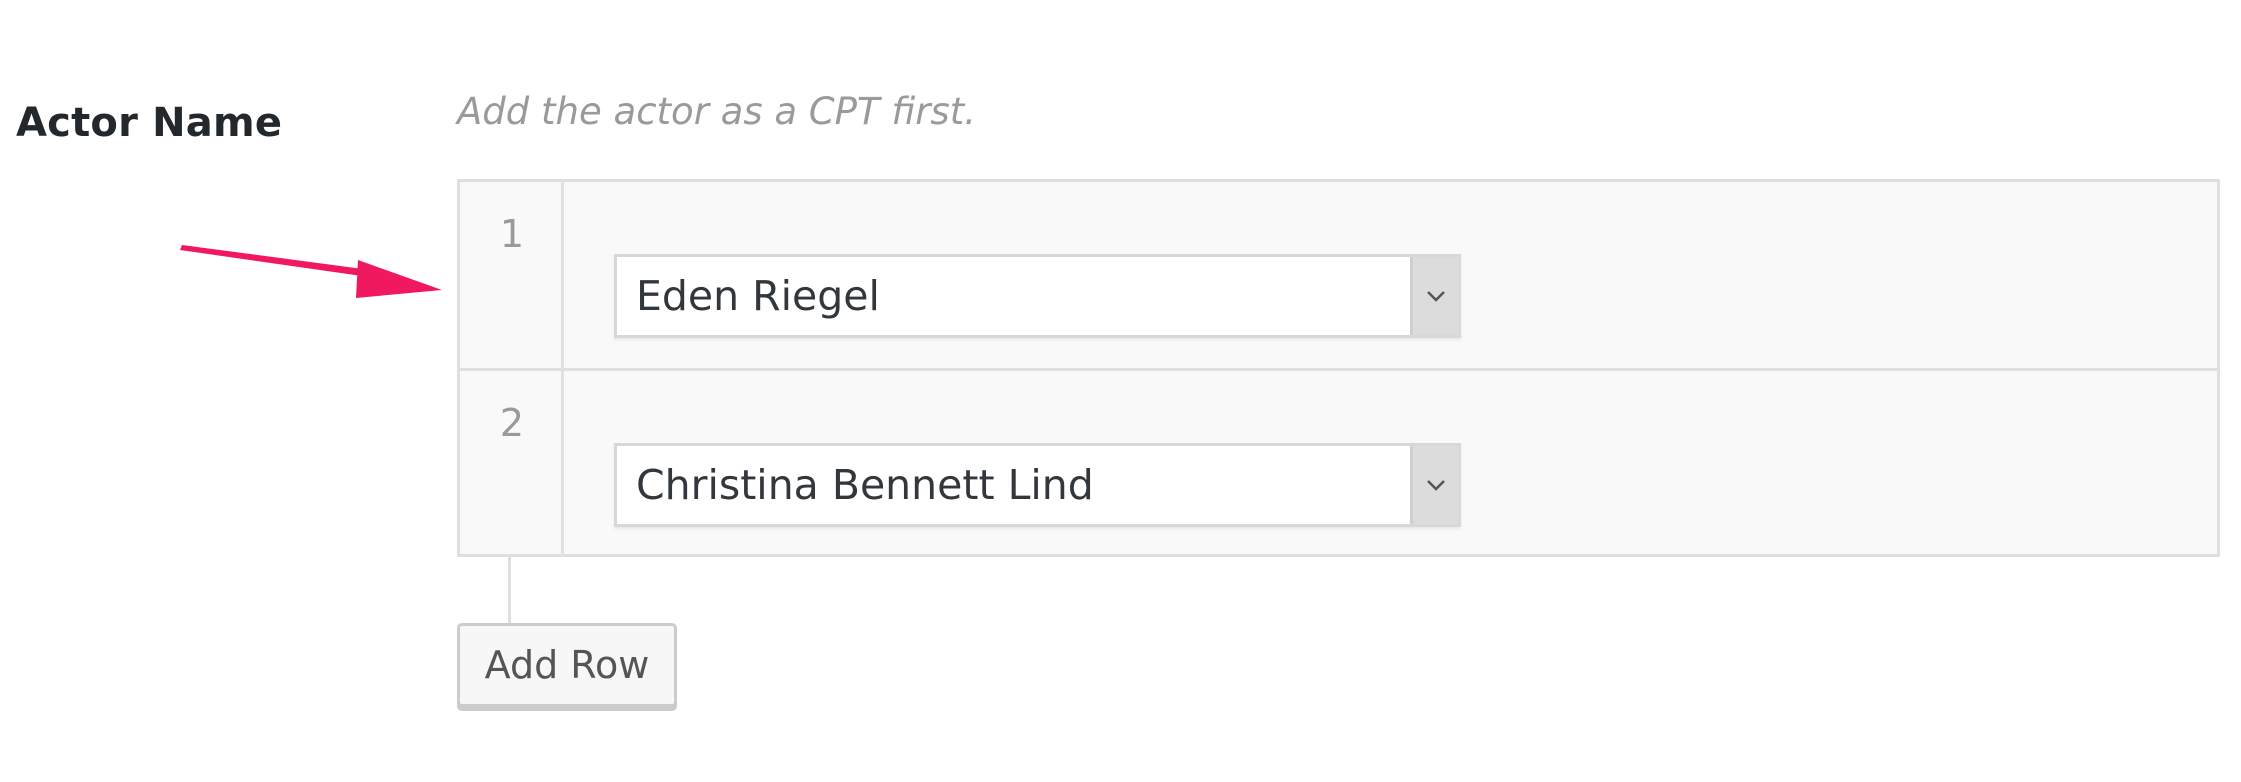  What do you see at coordinates (512, 234) in the screenshot?
I see `row-number: 1` at bounding box center [512, 234].